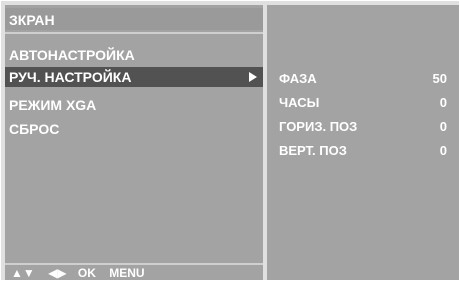 This screenshot has height=282, width=460. I want to click on submenu-arrow-icon, so click(253, 77).